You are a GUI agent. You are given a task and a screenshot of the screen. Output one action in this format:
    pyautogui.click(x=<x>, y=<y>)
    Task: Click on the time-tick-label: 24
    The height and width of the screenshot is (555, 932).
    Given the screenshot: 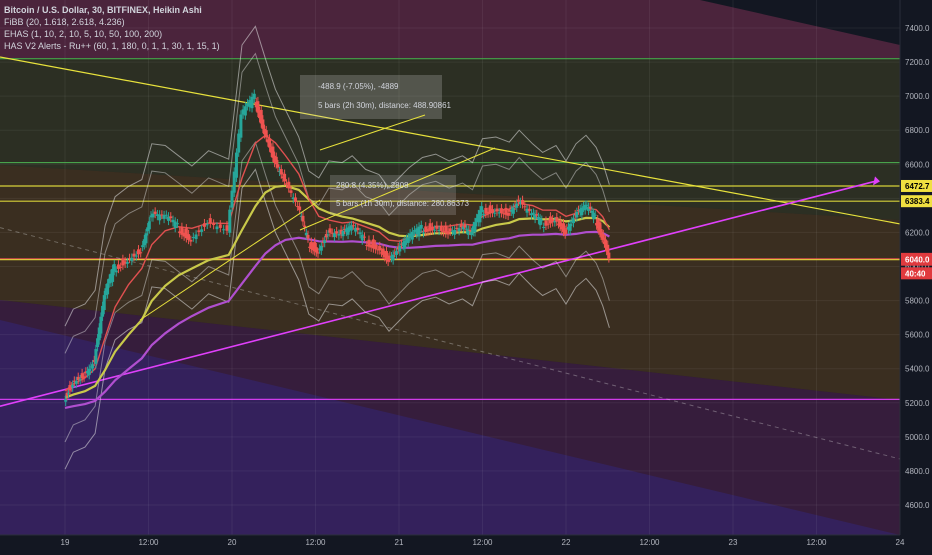 What is the action you would take?
    pyautogui.click(x=900, y=542)
    